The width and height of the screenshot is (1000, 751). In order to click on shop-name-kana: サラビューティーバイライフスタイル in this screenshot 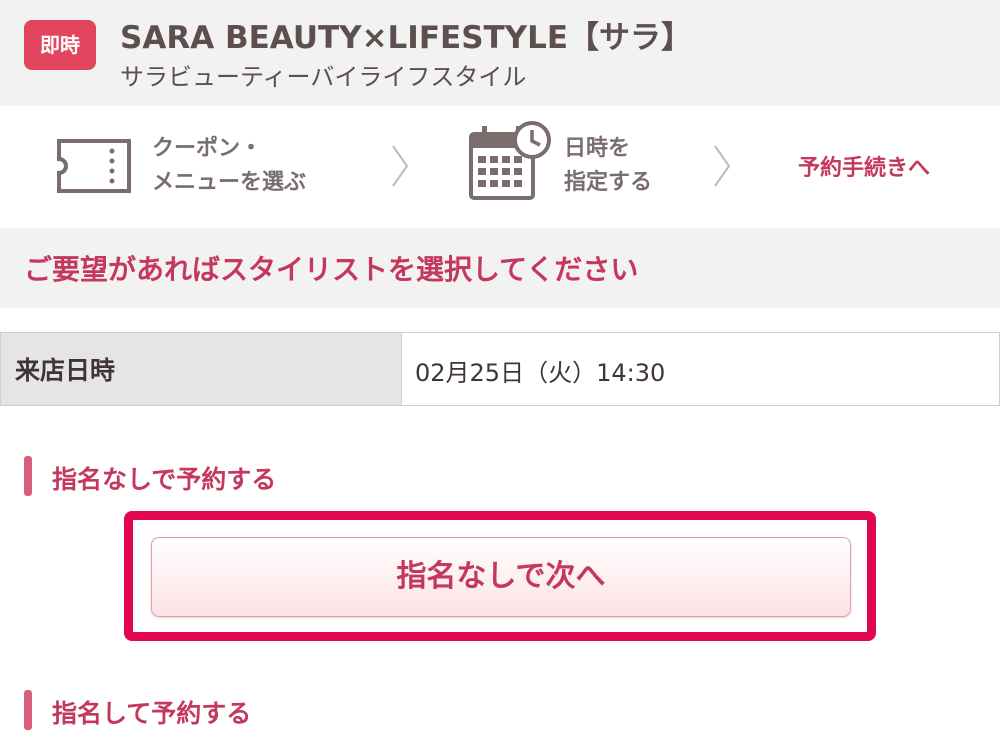, I will do `click(323, 77)`.